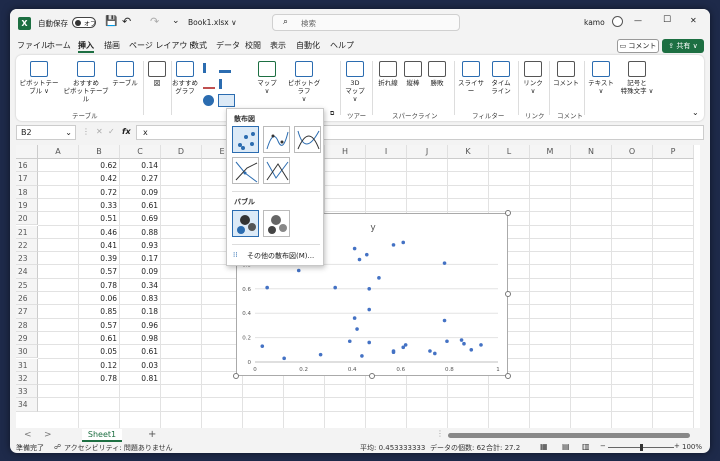  What do you see at coordinates (437, 74) in the screenshot?
I see `sparkline-winloss-button: 勝敗` at bounding box center [437, 74].